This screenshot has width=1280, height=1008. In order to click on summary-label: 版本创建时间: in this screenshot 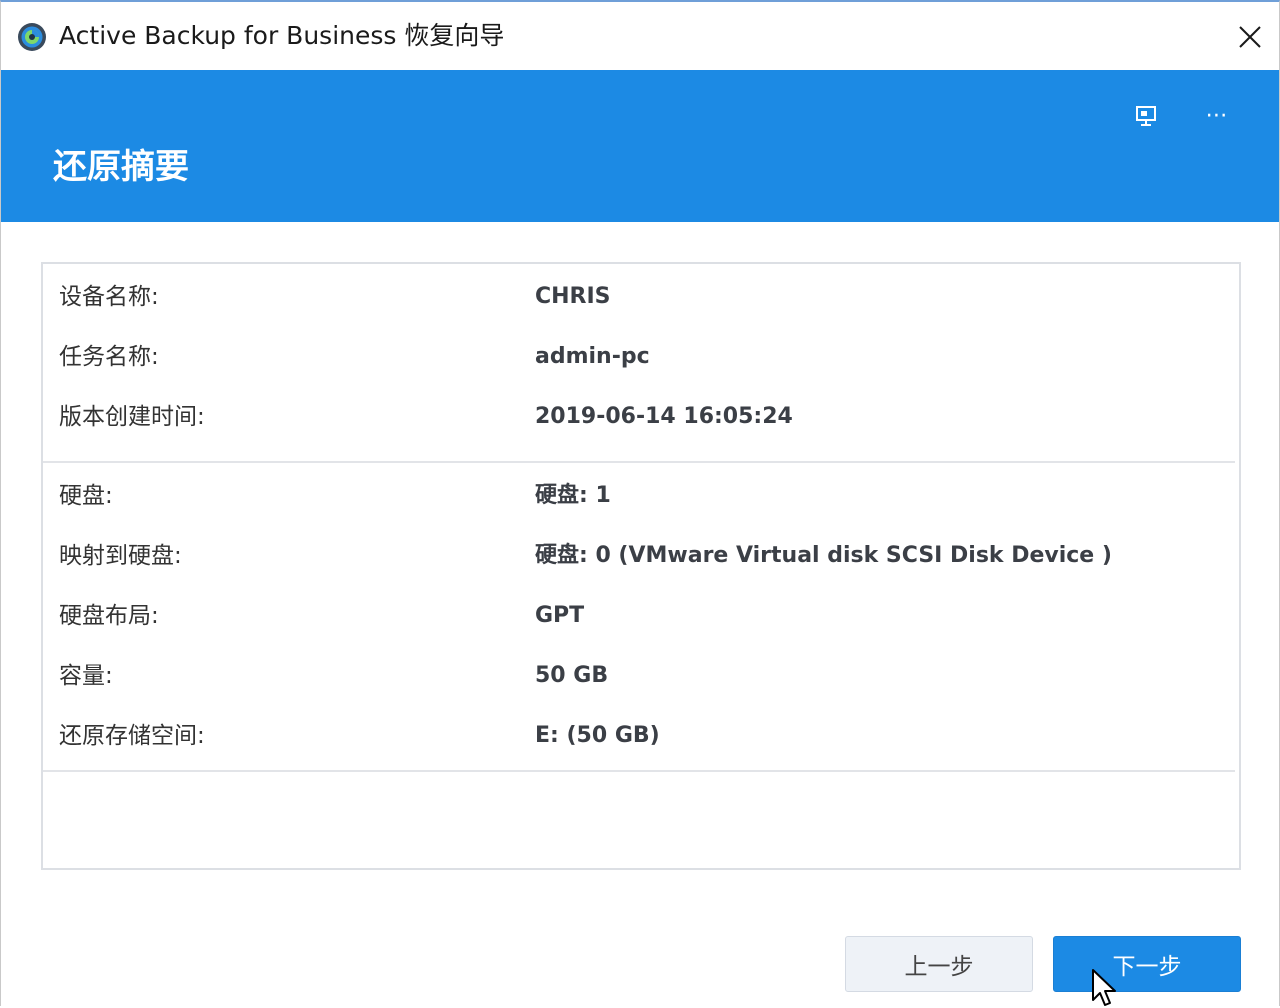, I will do `click(132, 417)`.